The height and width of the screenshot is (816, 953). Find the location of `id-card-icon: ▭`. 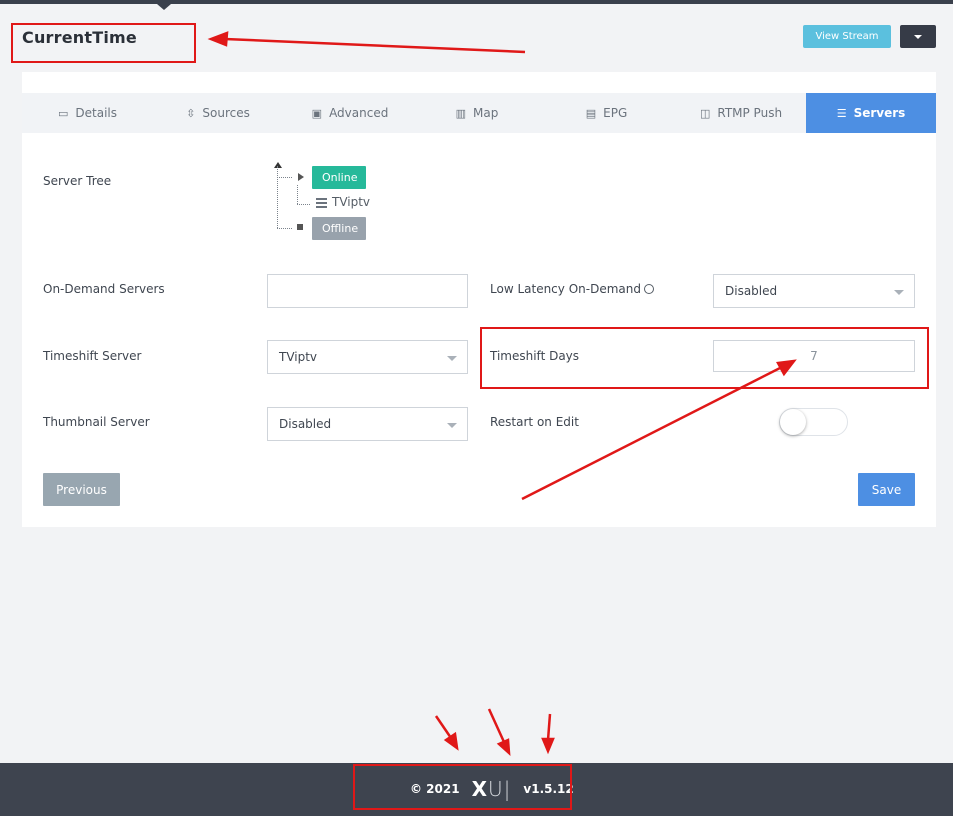

id-card-icon: ▭ is located at coordinates (63, 113).